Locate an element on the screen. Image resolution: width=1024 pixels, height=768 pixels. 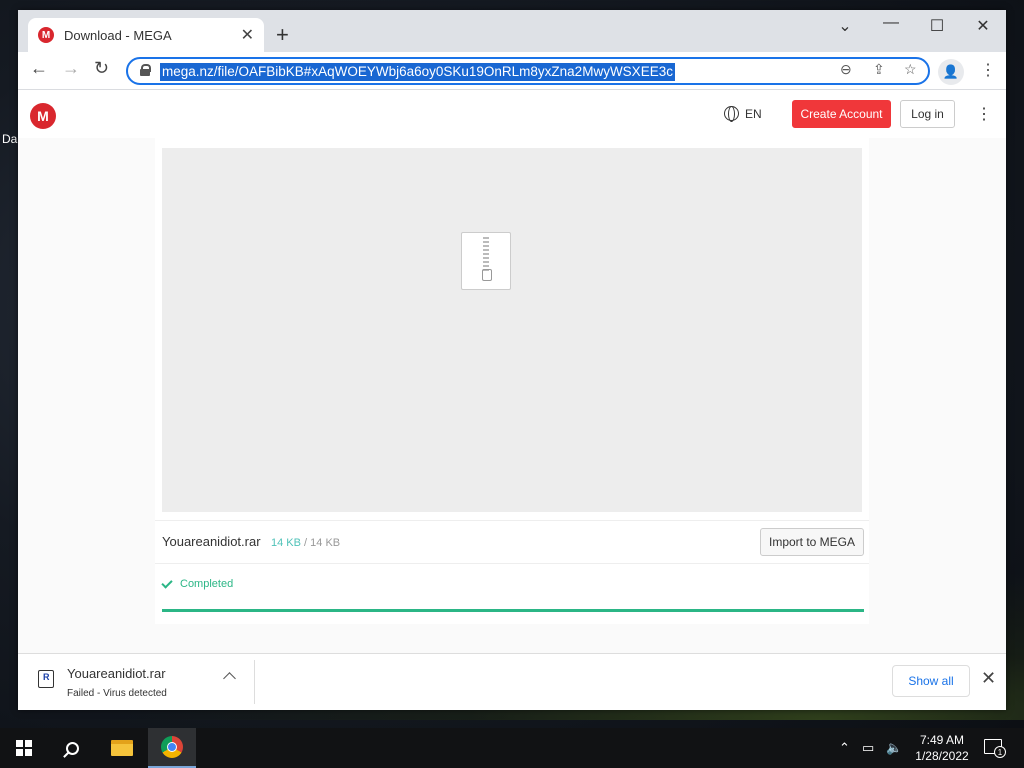
download-item-status: Failed - Virus detected is located at coordinates (117, 693).